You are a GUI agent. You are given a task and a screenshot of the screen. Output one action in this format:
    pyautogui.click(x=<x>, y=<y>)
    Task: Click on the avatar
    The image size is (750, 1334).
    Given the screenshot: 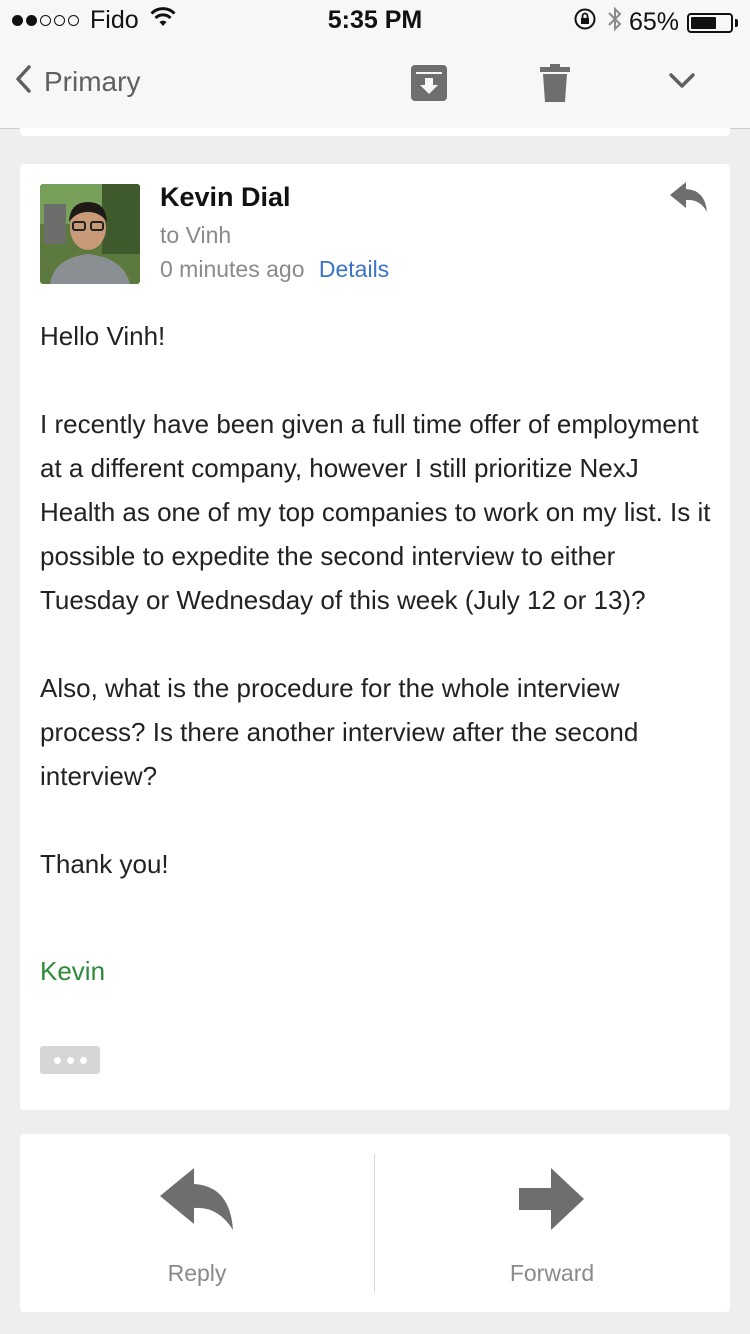 What is the action you would take?
    pyautogui.click(x=90, y=234)
    